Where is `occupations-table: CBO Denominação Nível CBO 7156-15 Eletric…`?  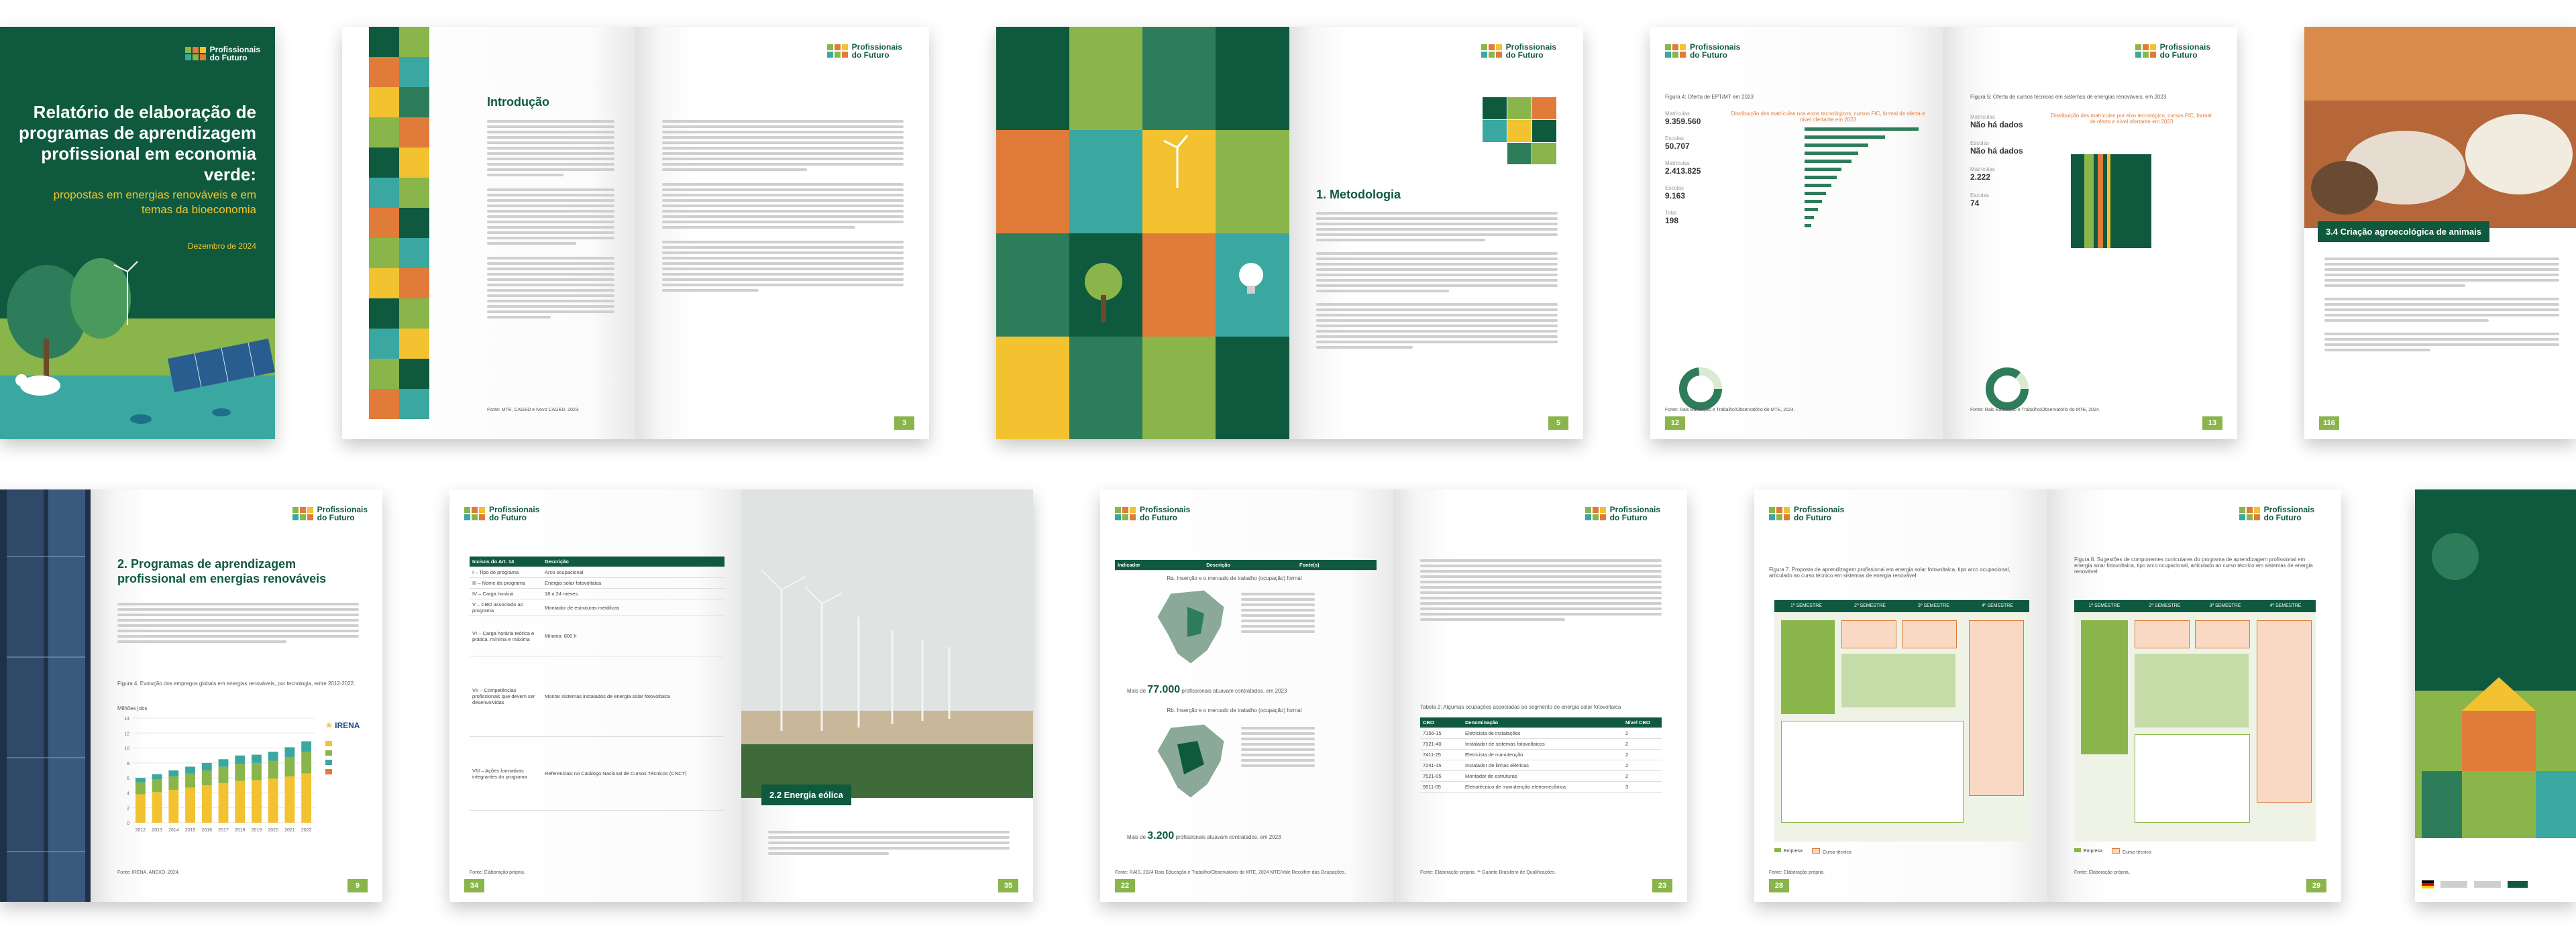
occupations-table: CBO Denominação Nível CBO 7156-15 Eletric… is located at coordinates (1541, 755).